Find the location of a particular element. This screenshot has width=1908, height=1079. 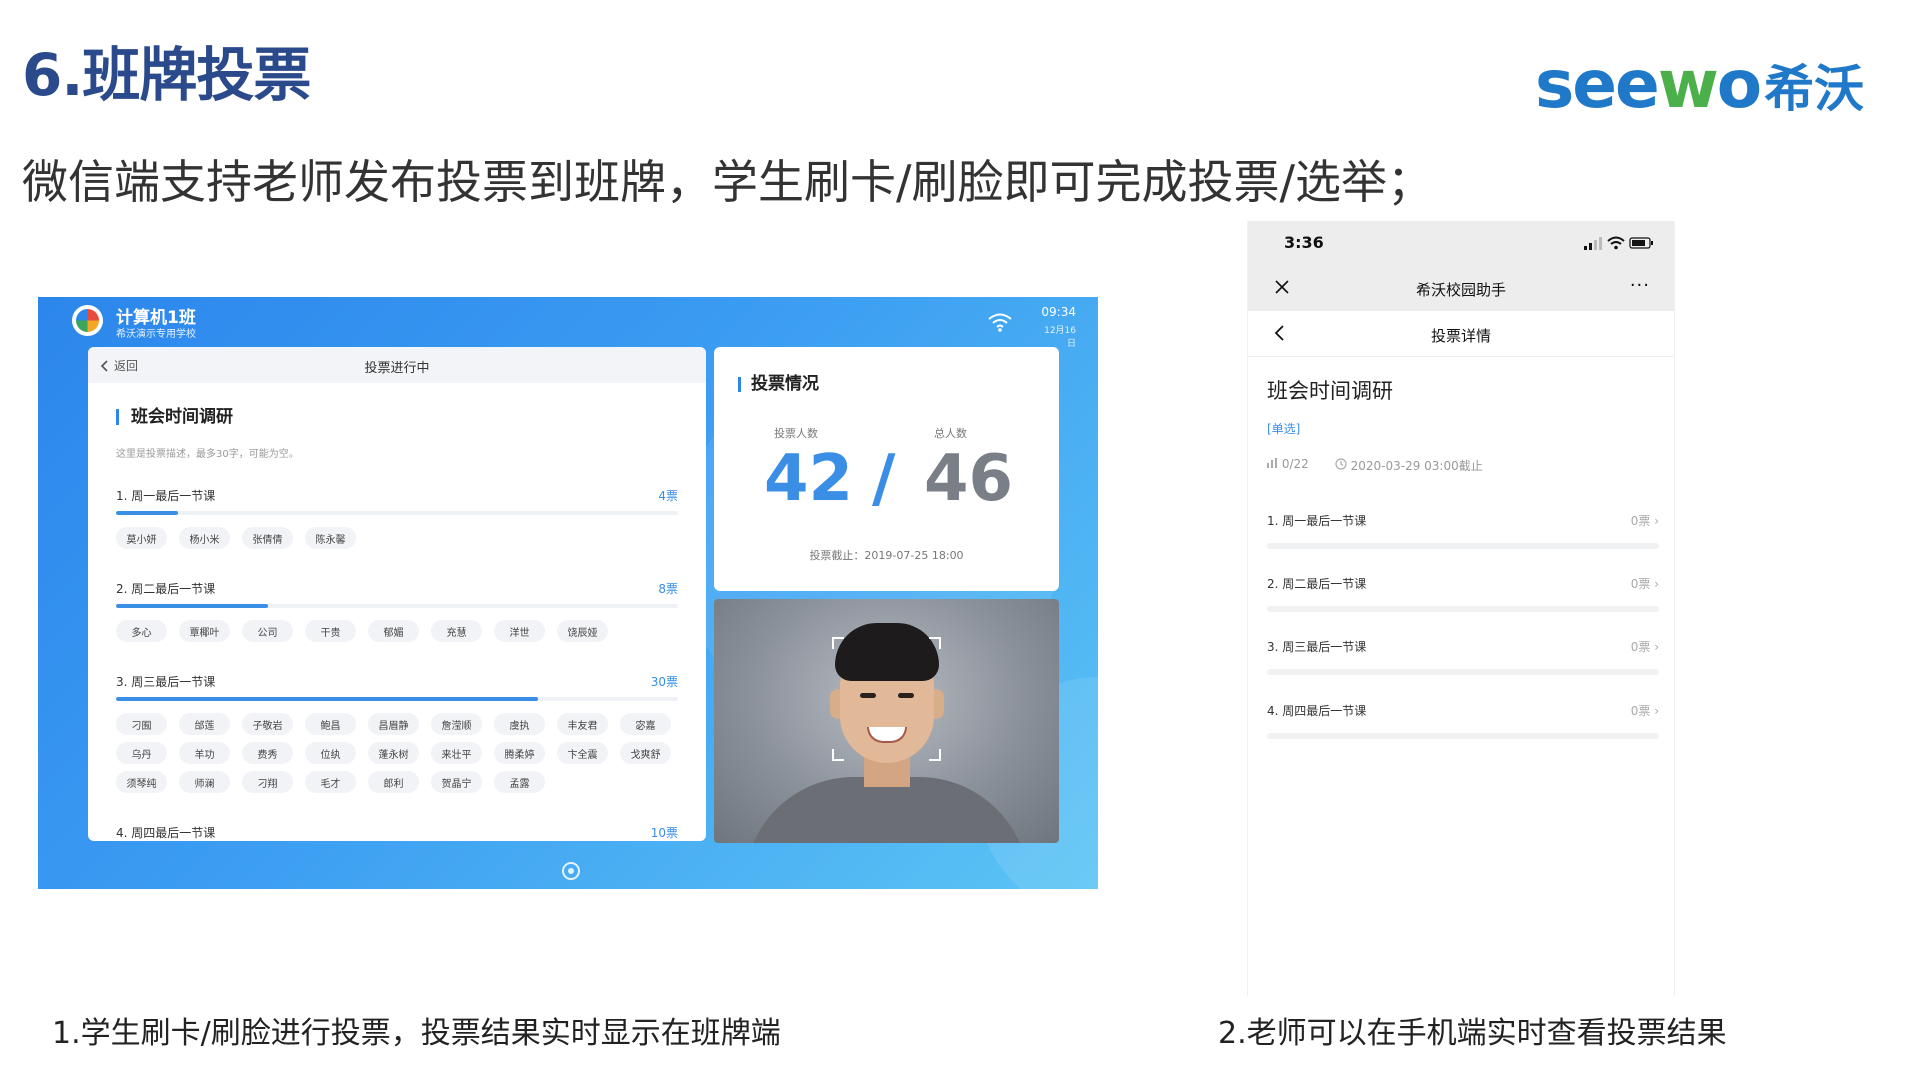

option-count: 4票 is located at coordinates (668, 496).